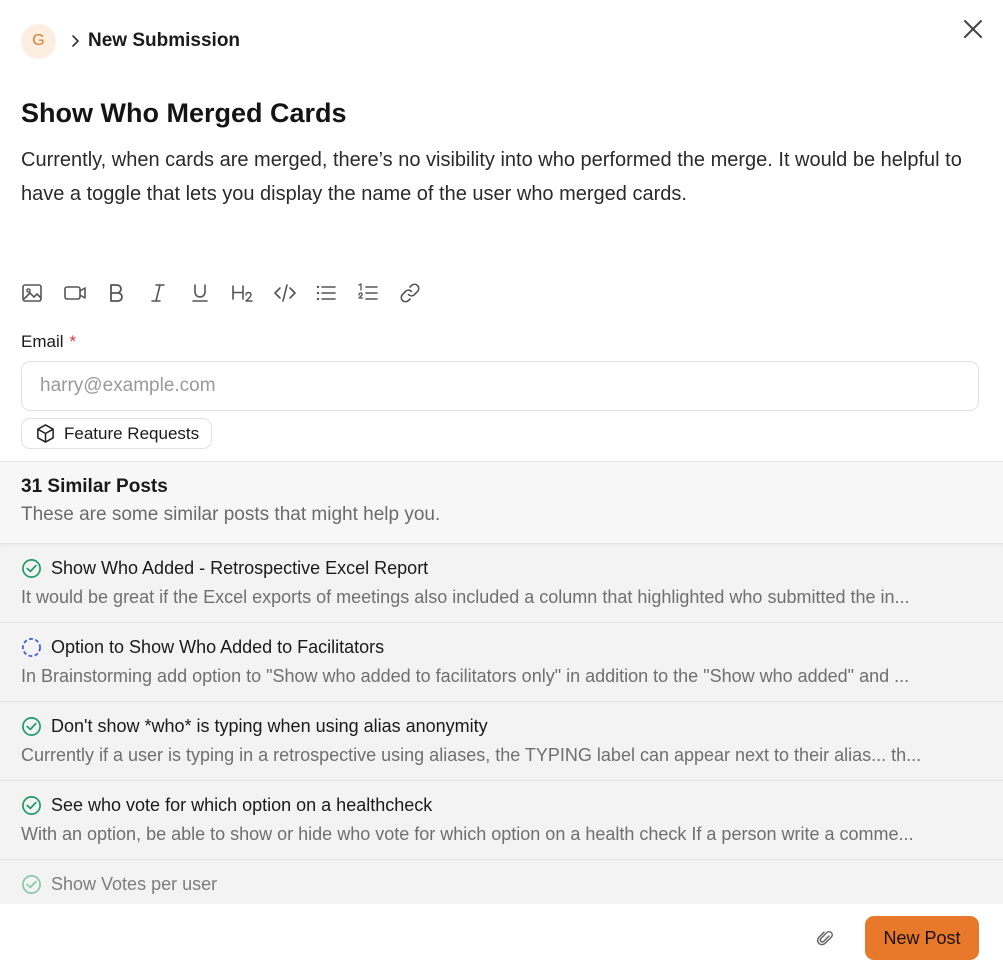 The width and height of the screenshot is (1003, 971). Describe the element at coordinates (134, 883) in the screenshot. I see `list-item-title: Show Votes per user` at that location.